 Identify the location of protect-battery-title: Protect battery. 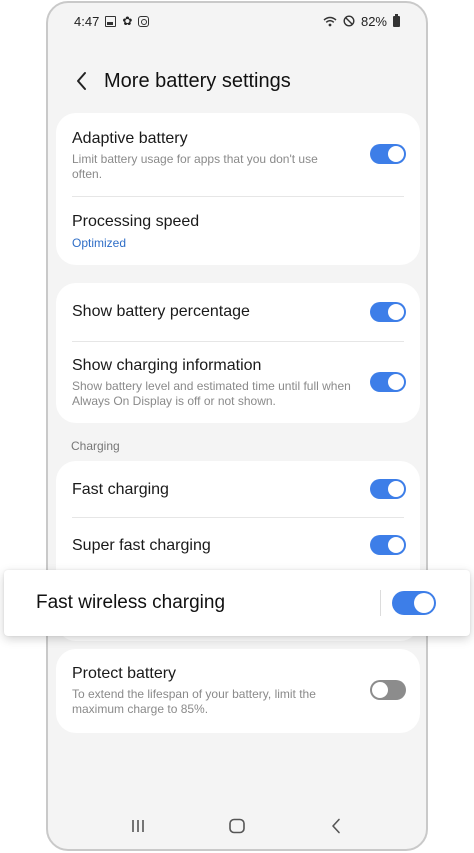
(124, 673).